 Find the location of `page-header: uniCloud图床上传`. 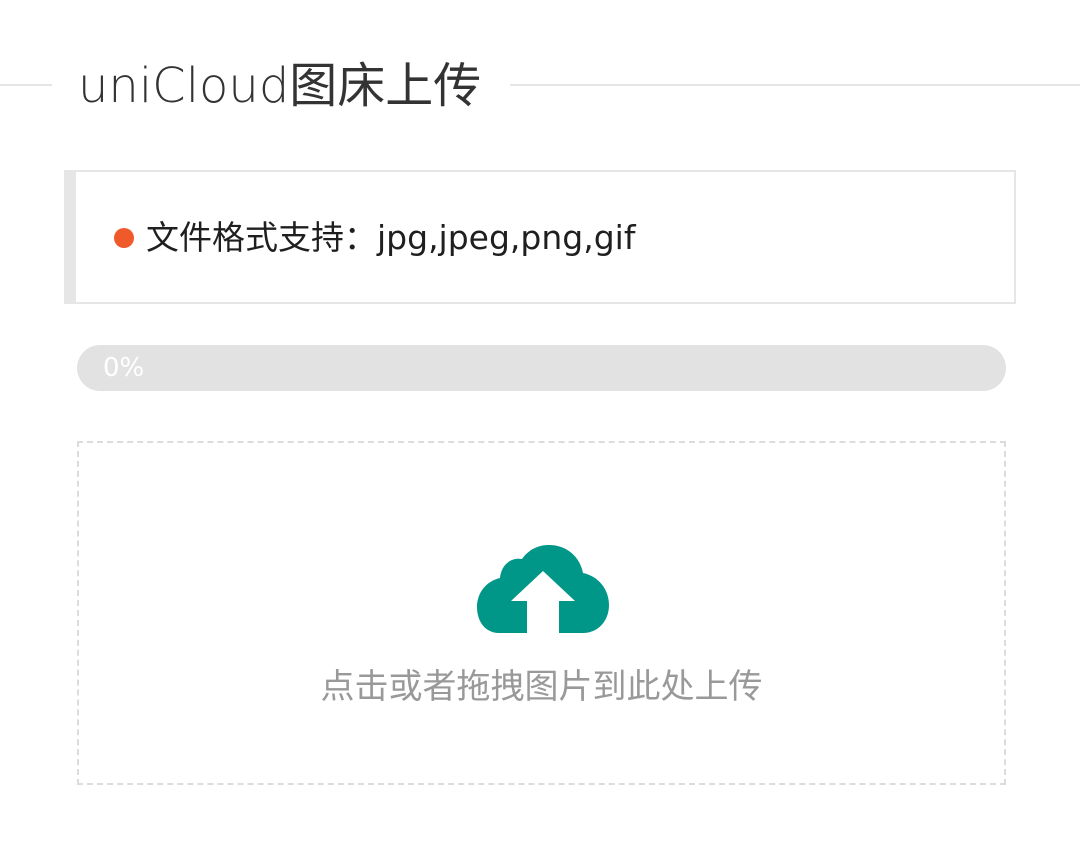

page-header: uniCloud图床上传 is located at coordinates (540, 86).